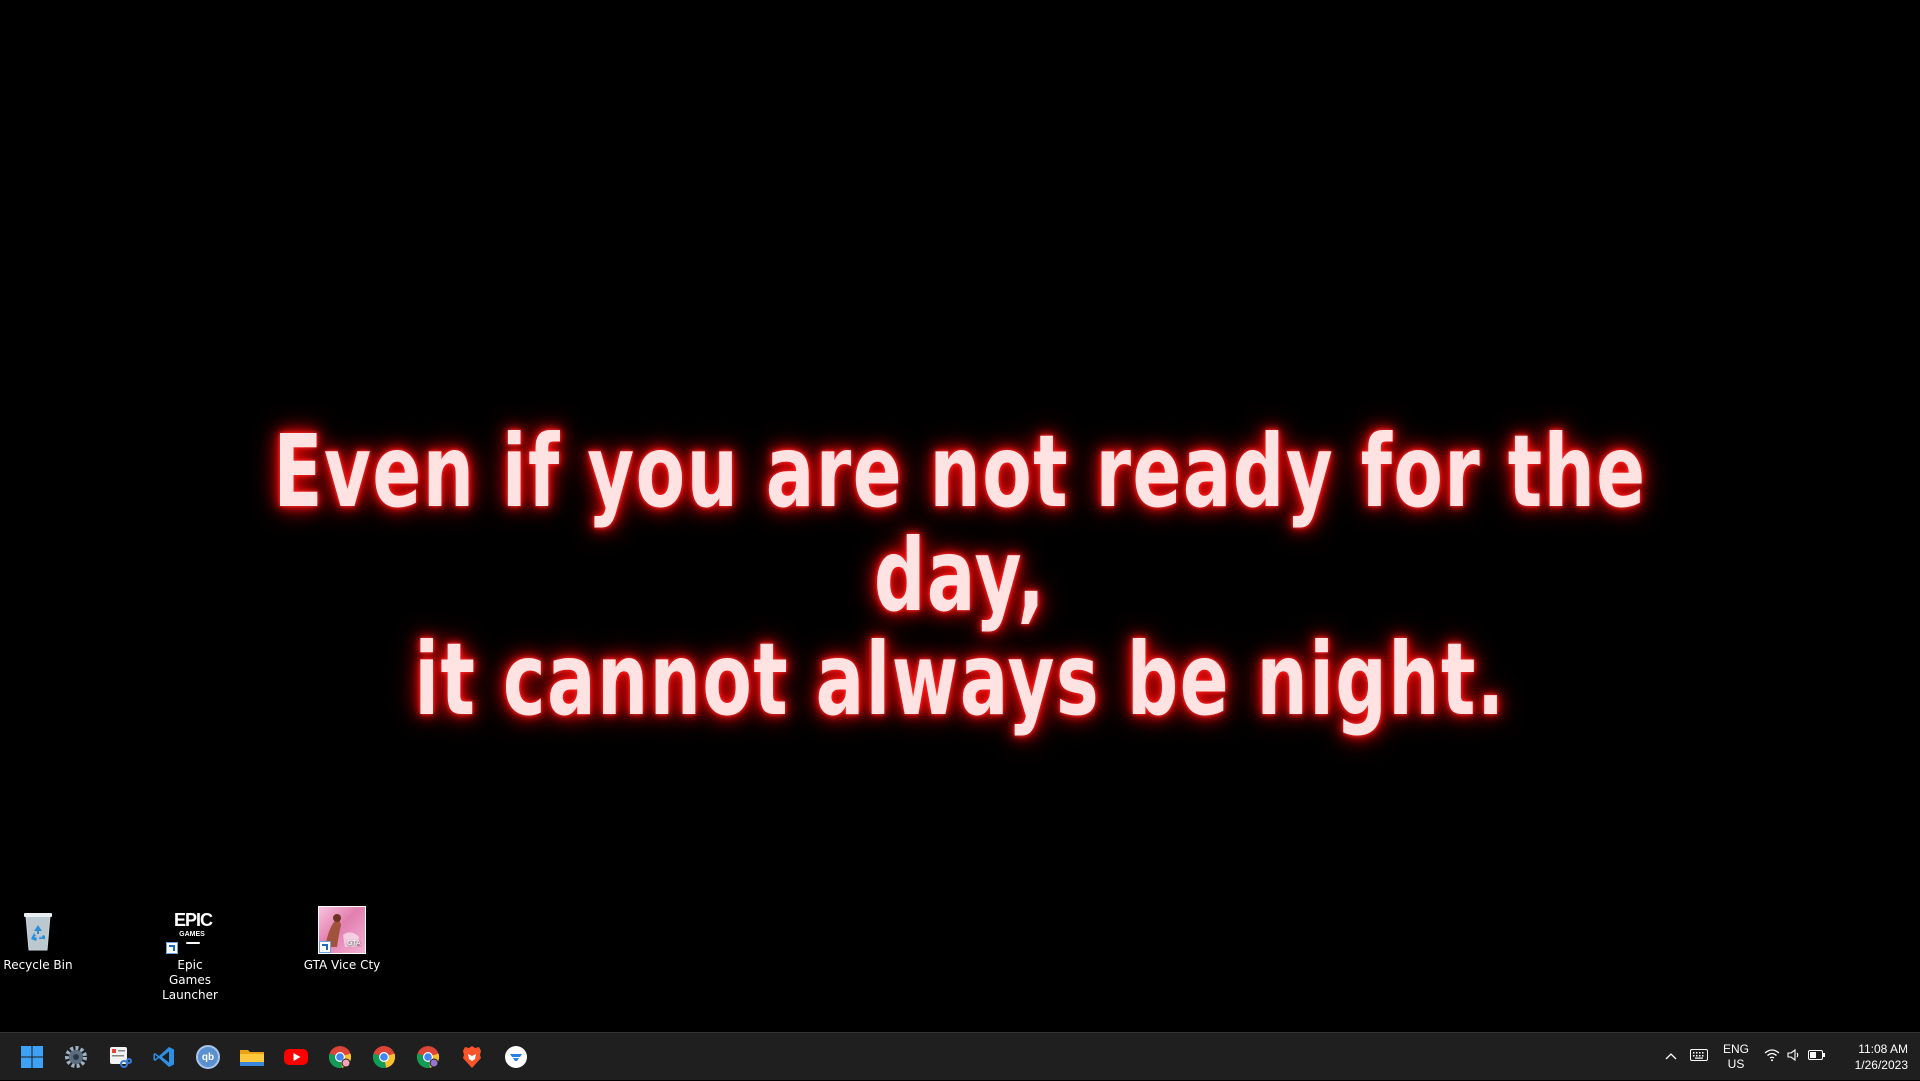 Image resolution: width=1920 pixels, height=1081 pixels. Describe the element at coordinates (960, 1056) in the screenshot. I see `taskbar: qb ENG US 11:08 AM 1/26/2023` at that location.